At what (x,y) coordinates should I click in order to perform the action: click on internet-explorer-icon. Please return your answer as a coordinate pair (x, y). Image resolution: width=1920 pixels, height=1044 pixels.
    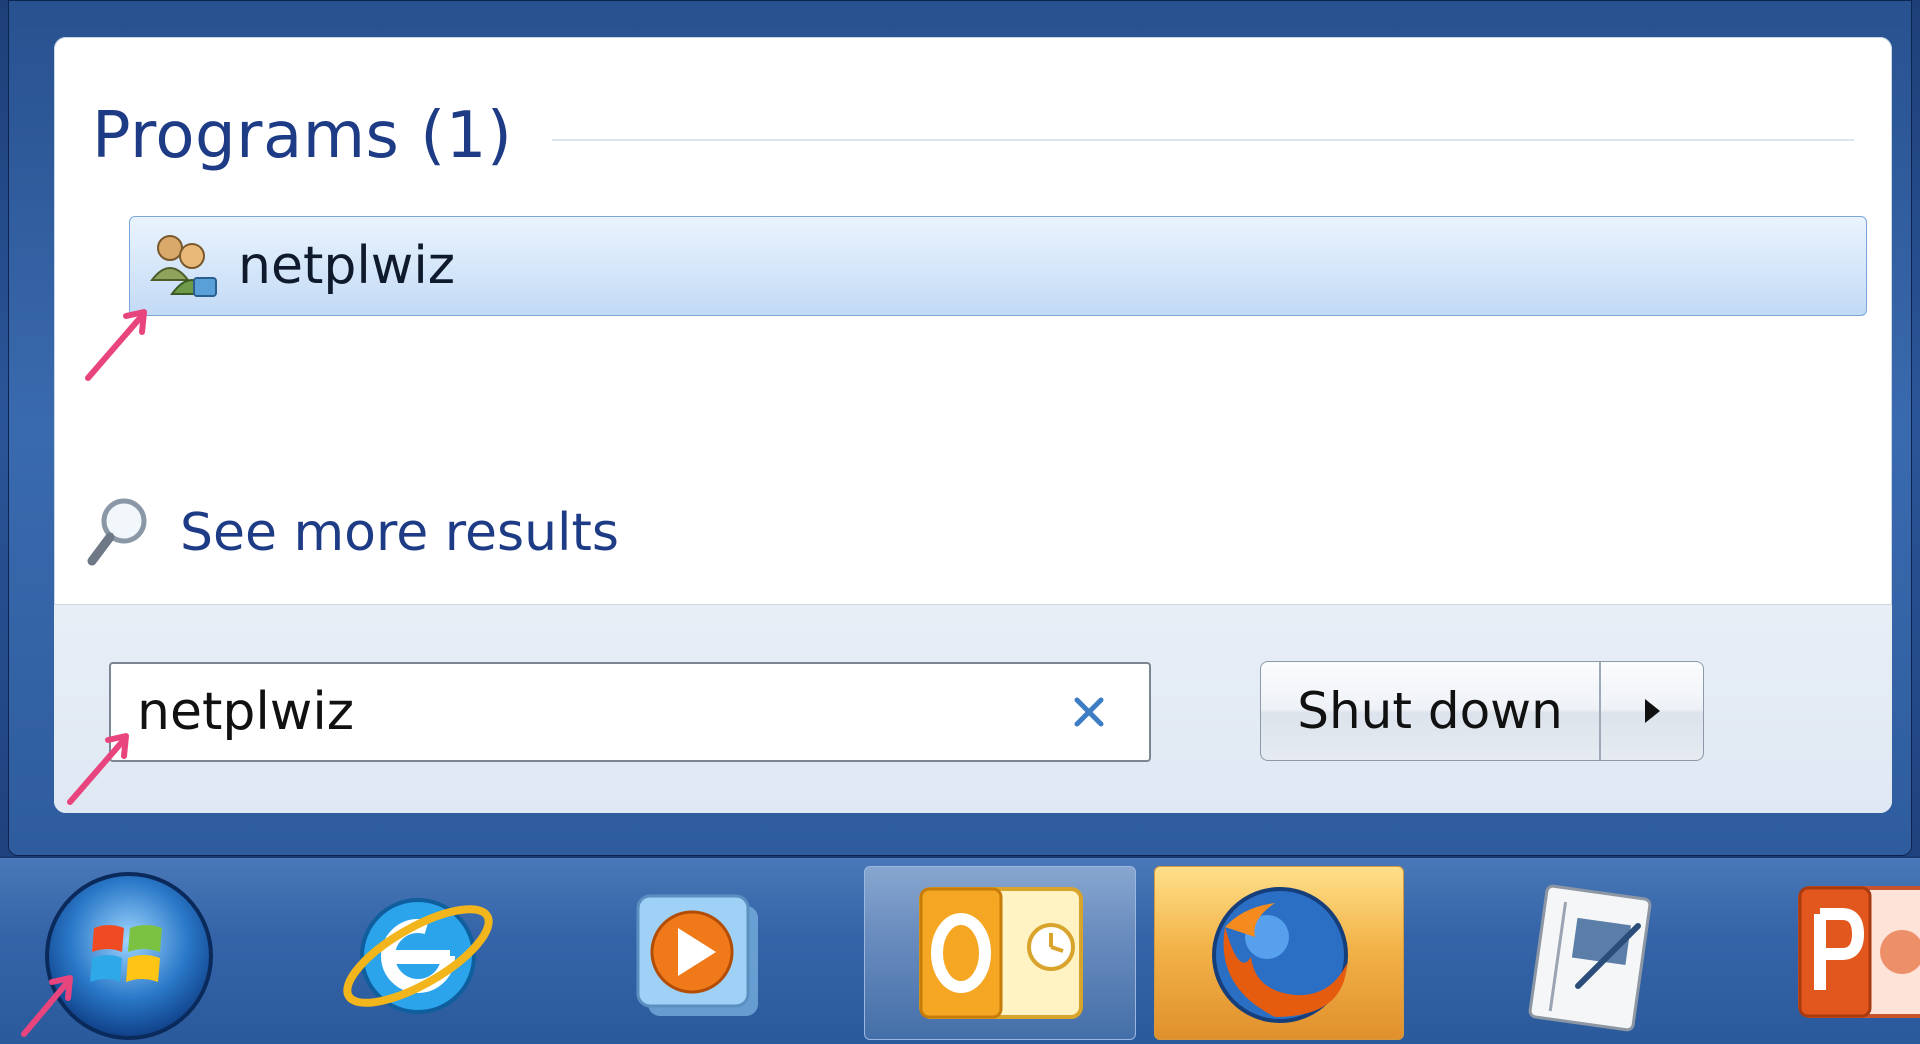
    Looking at the image, I should click on (418, 956).